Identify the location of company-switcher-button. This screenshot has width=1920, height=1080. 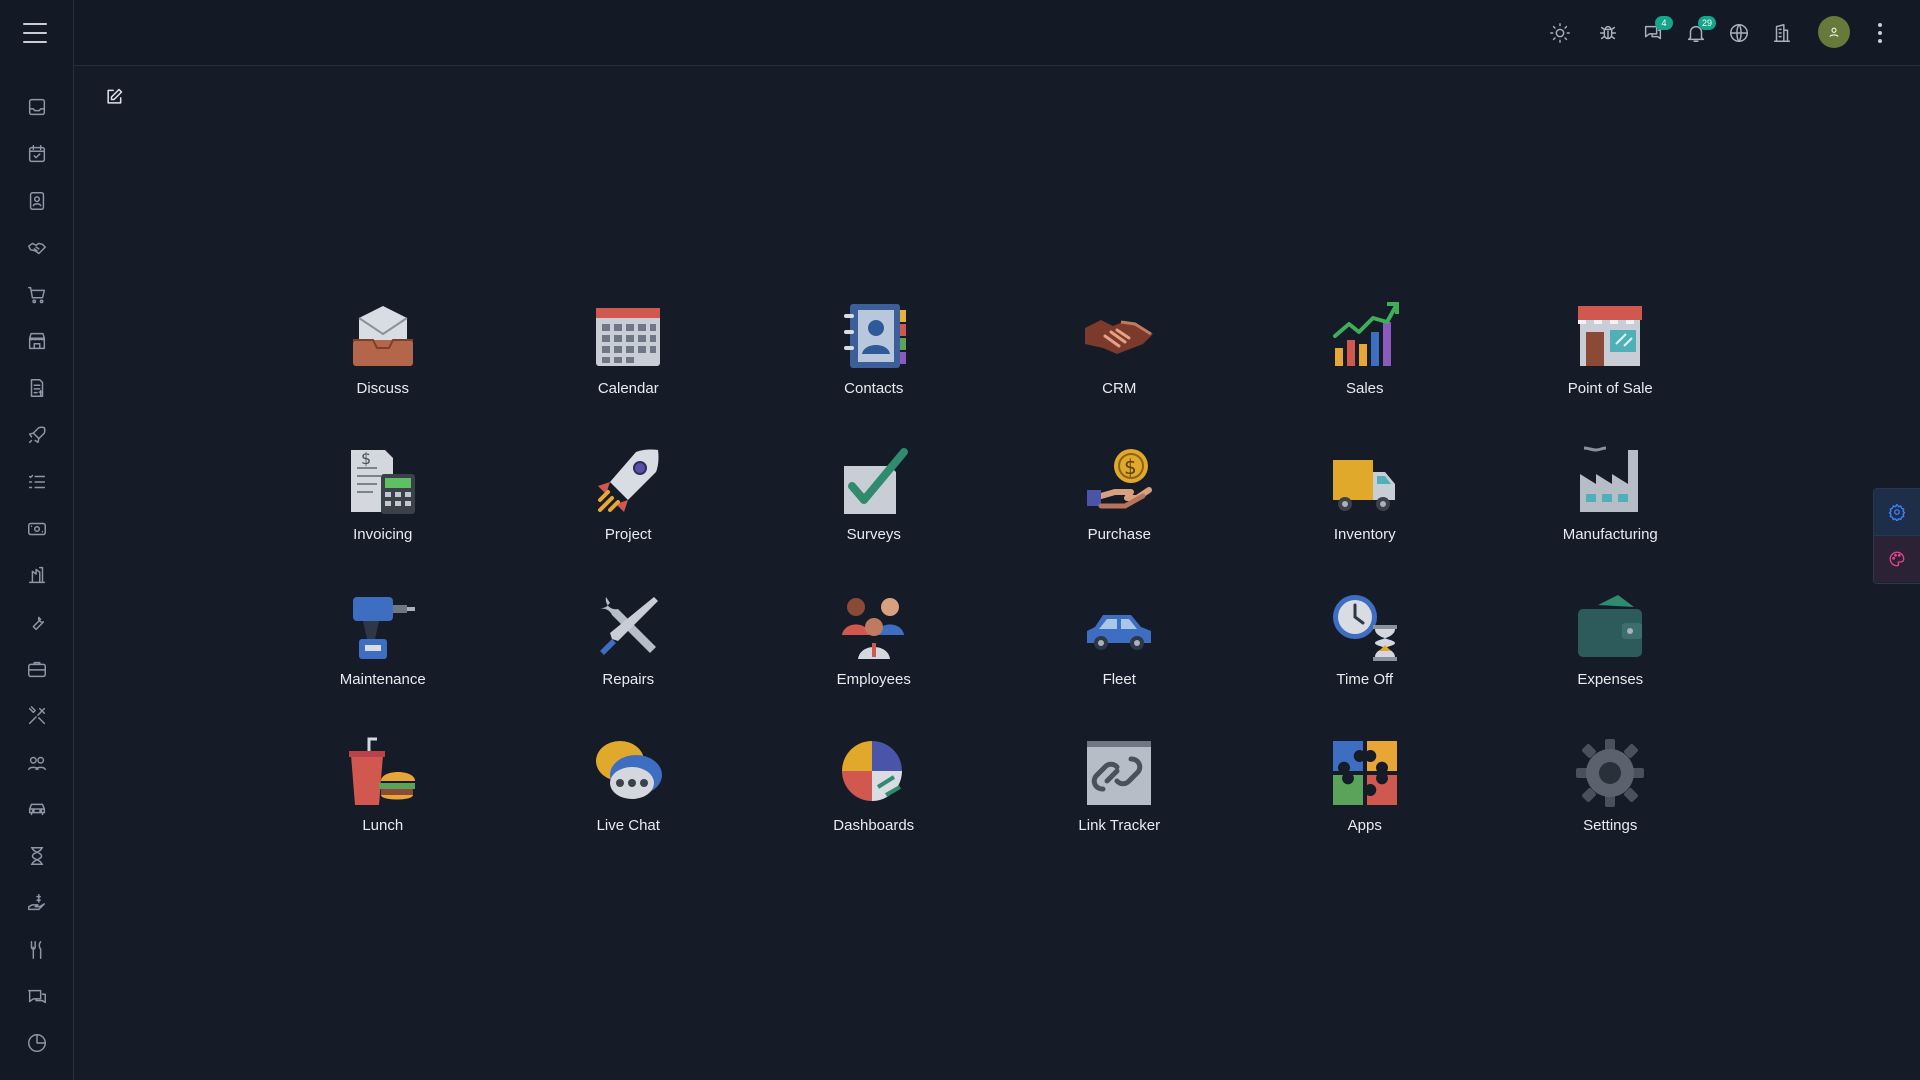
(1782, 33).